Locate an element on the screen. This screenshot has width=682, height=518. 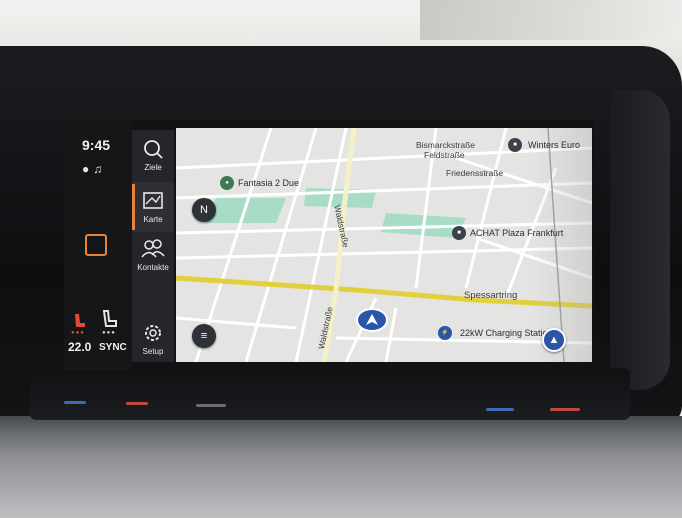
nav-item-label: Kontakte is located at coordinates (153, 267).